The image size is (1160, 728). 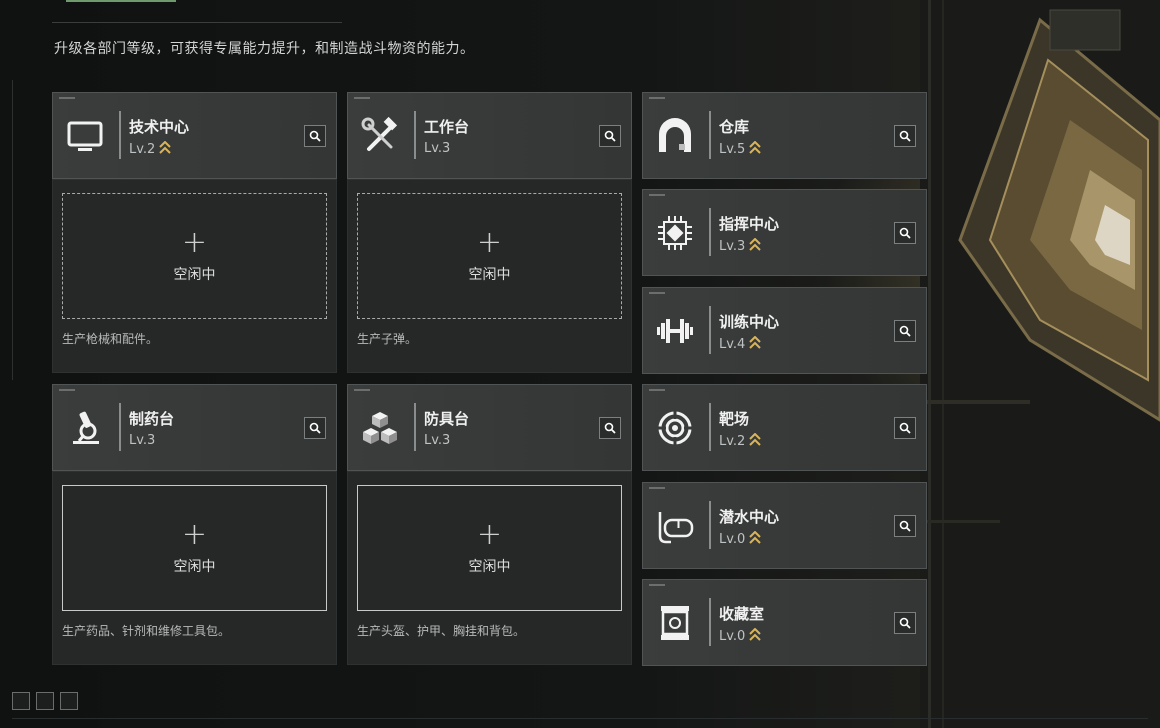 I want to click on facility-level: Lv.4, so click(x=740, y=344).